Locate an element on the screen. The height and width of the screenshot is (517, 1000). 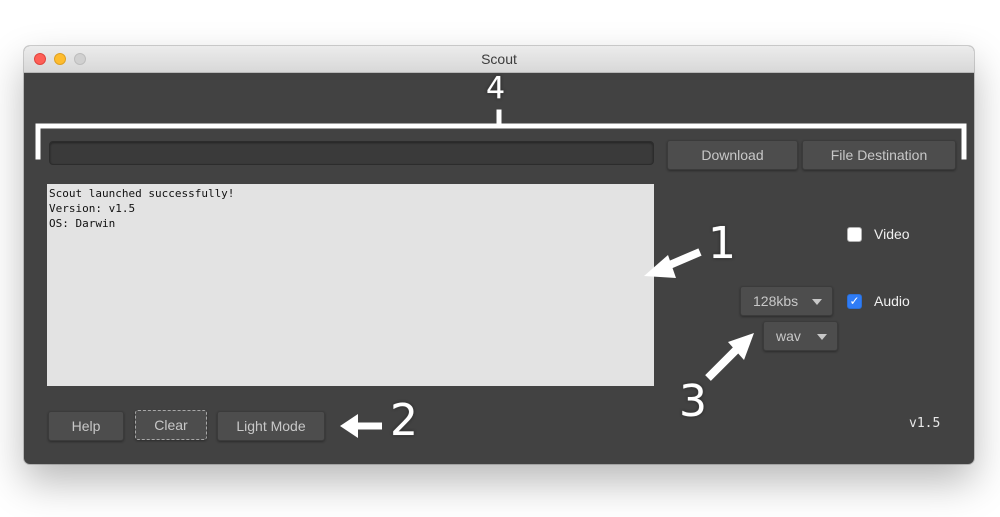
annotation-number: 2 is located at coordinates (404, 420).